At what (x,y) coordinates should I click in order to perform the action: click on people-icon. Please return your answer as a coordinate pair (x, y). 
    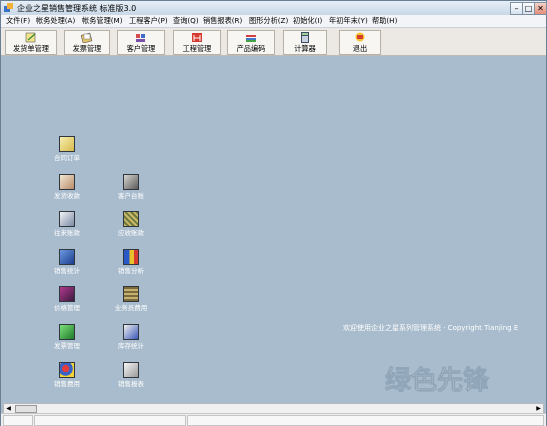
    Looking at the image, I should click on (140, 38).